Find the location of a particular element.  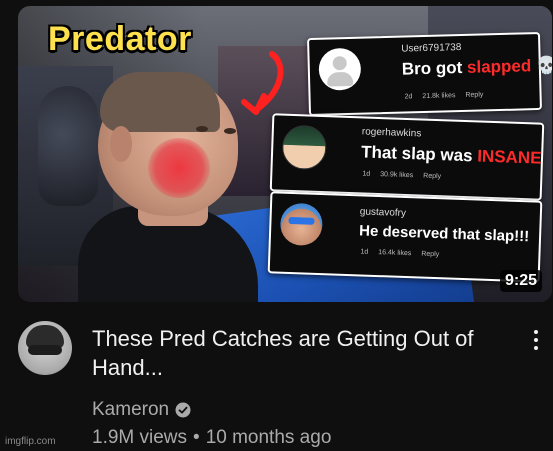

video-stats: 1.9M views • 10 months ago is located at coordinates (211, 438).